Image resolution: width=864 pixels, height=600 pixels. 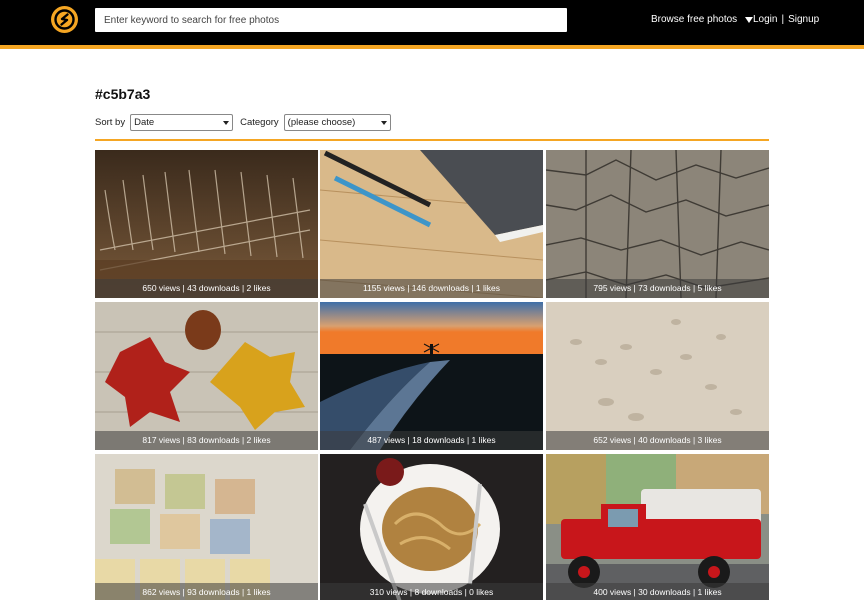 I want to click on browse-photos-label: Browse free photos, so click(x=694, y=19).